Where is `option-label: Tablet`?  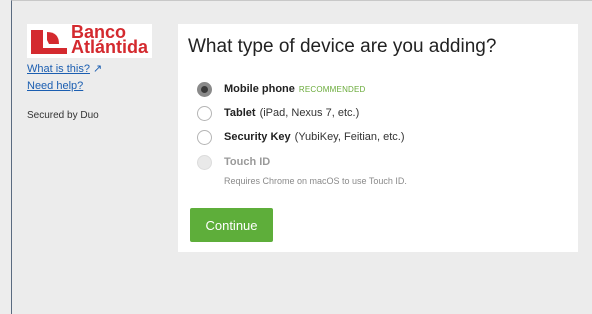
option-label: Tablet is located at coordinates (240, 113).